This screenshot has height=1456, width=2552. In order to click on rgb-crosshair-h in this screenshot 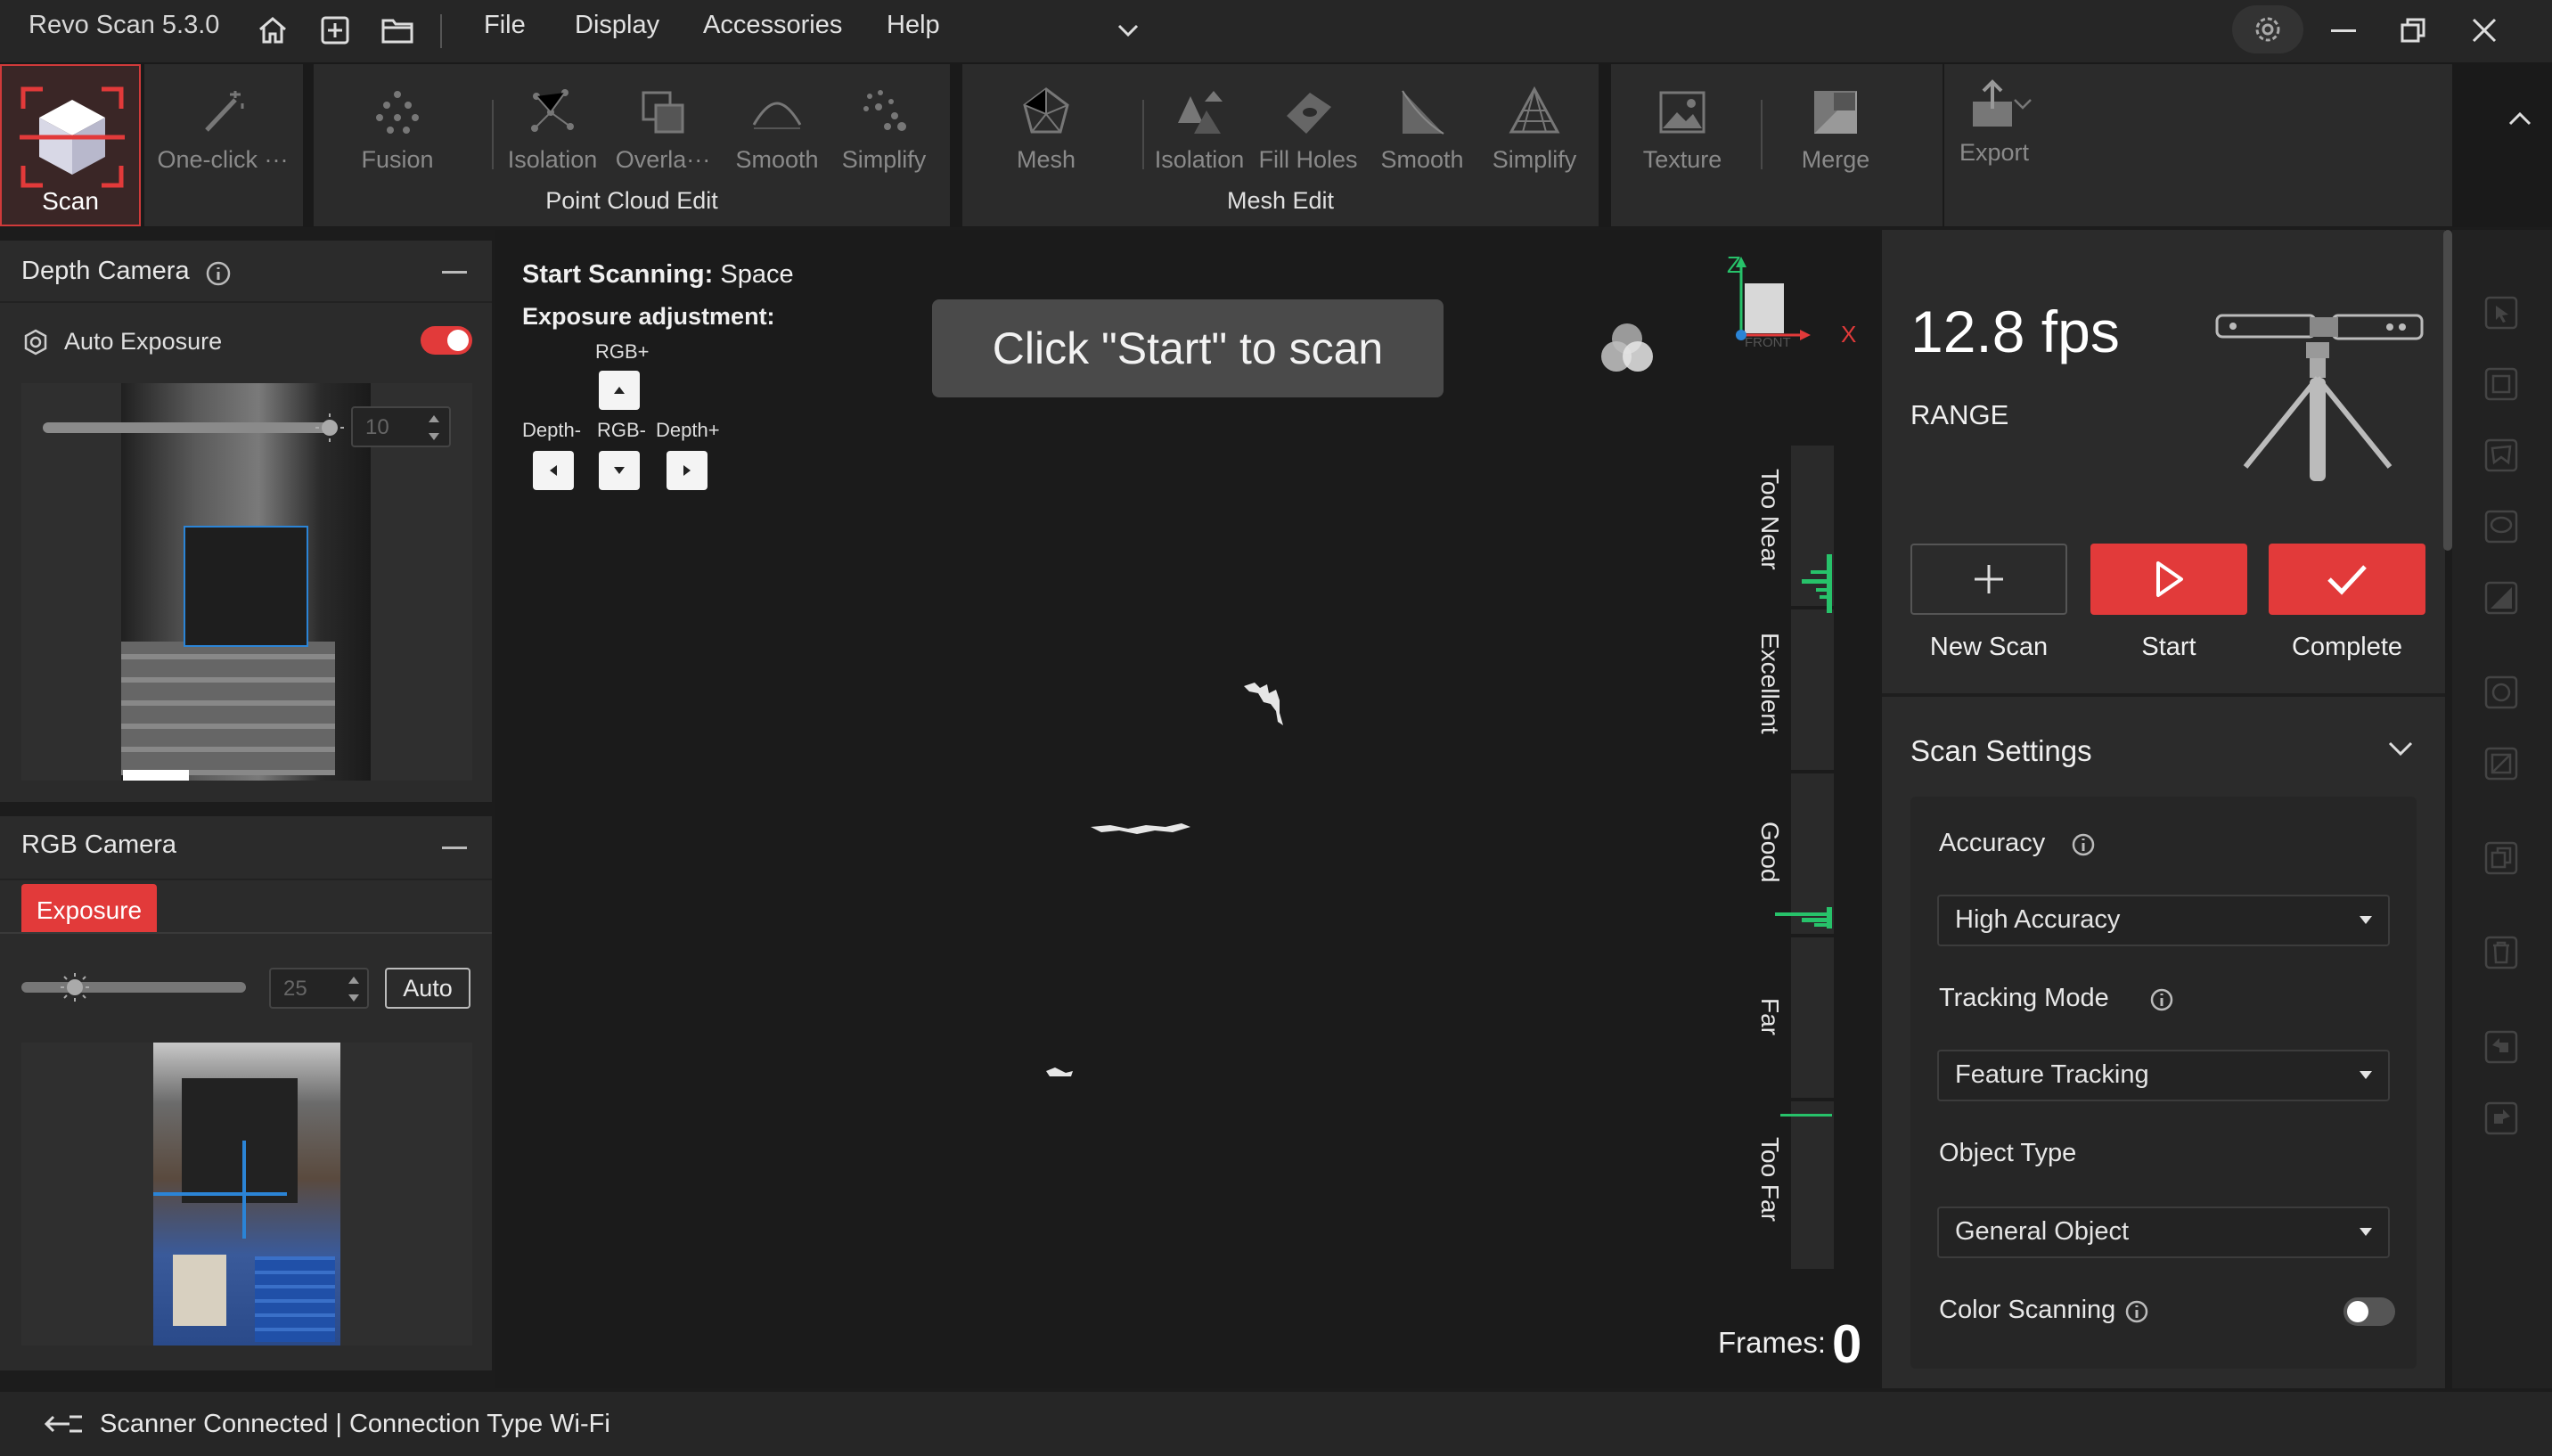, I will do `click(220, 1194)`.